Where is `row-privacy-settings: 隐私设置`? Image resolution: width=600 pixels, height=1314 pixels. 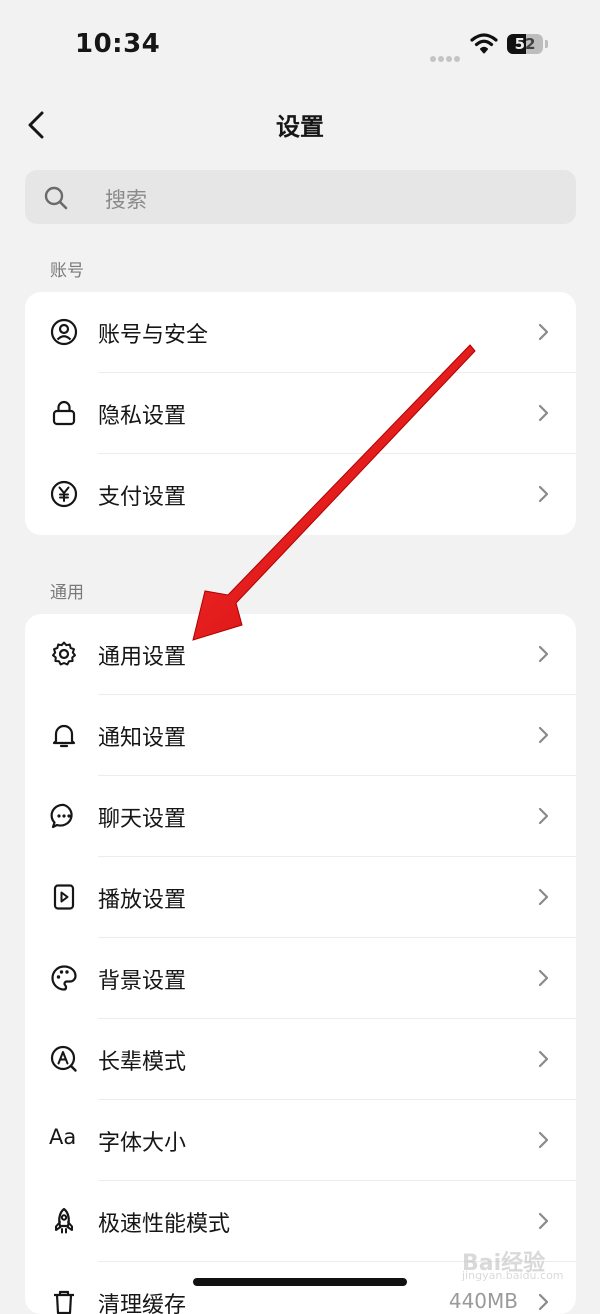
row-privacy-settings: 隐私设置 is located at coordinates (300, 413).